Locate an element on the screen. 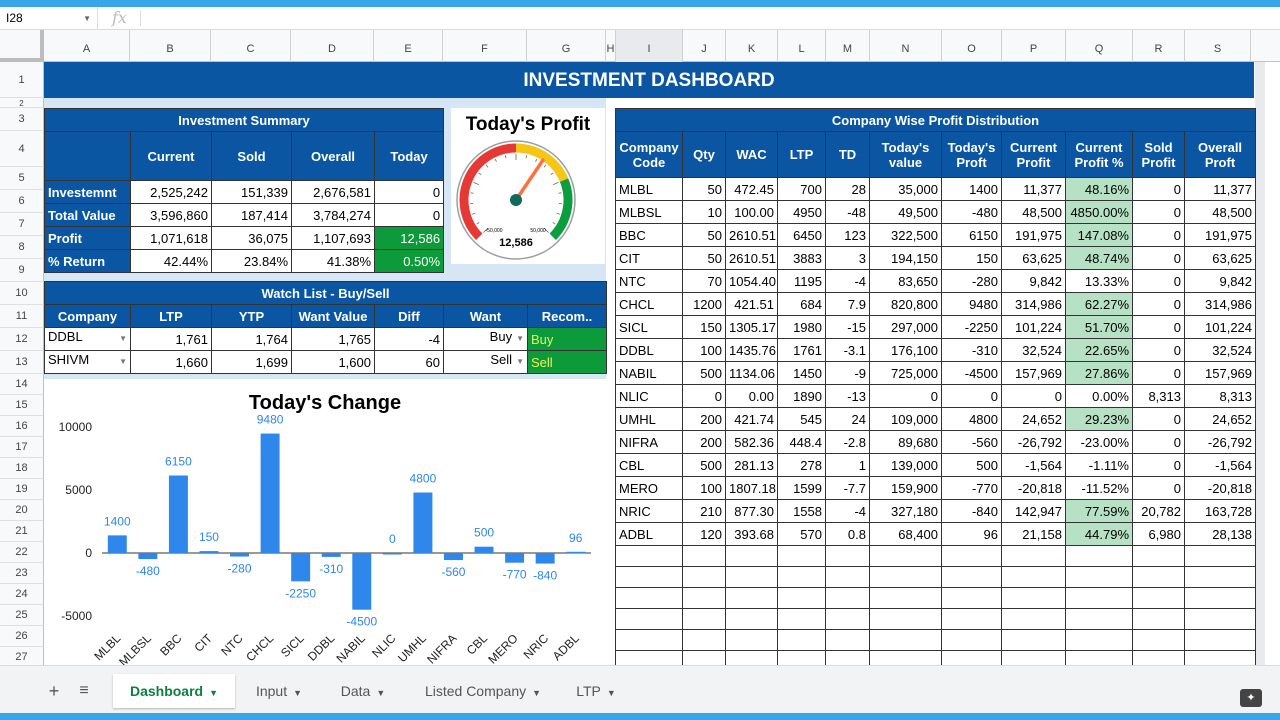  plus-icon: + is located at coordinates (54, 691).